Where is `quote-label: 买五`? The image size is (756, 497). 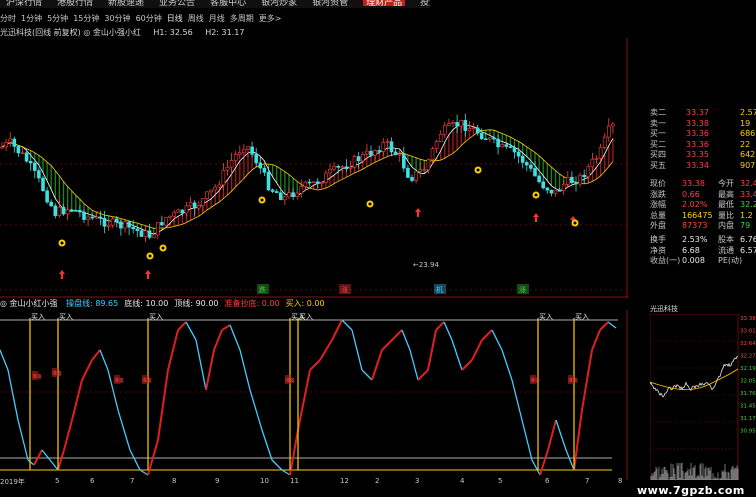
quote-label: 买五 is located at coordinates (658, 165).